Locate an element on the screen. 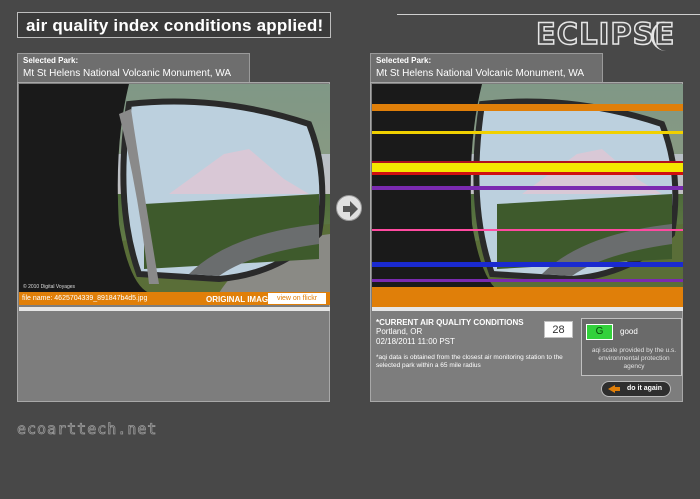 This screenshot has height=499, width=700. aqi-grade-badge: G is located at coordinates (599, 332).